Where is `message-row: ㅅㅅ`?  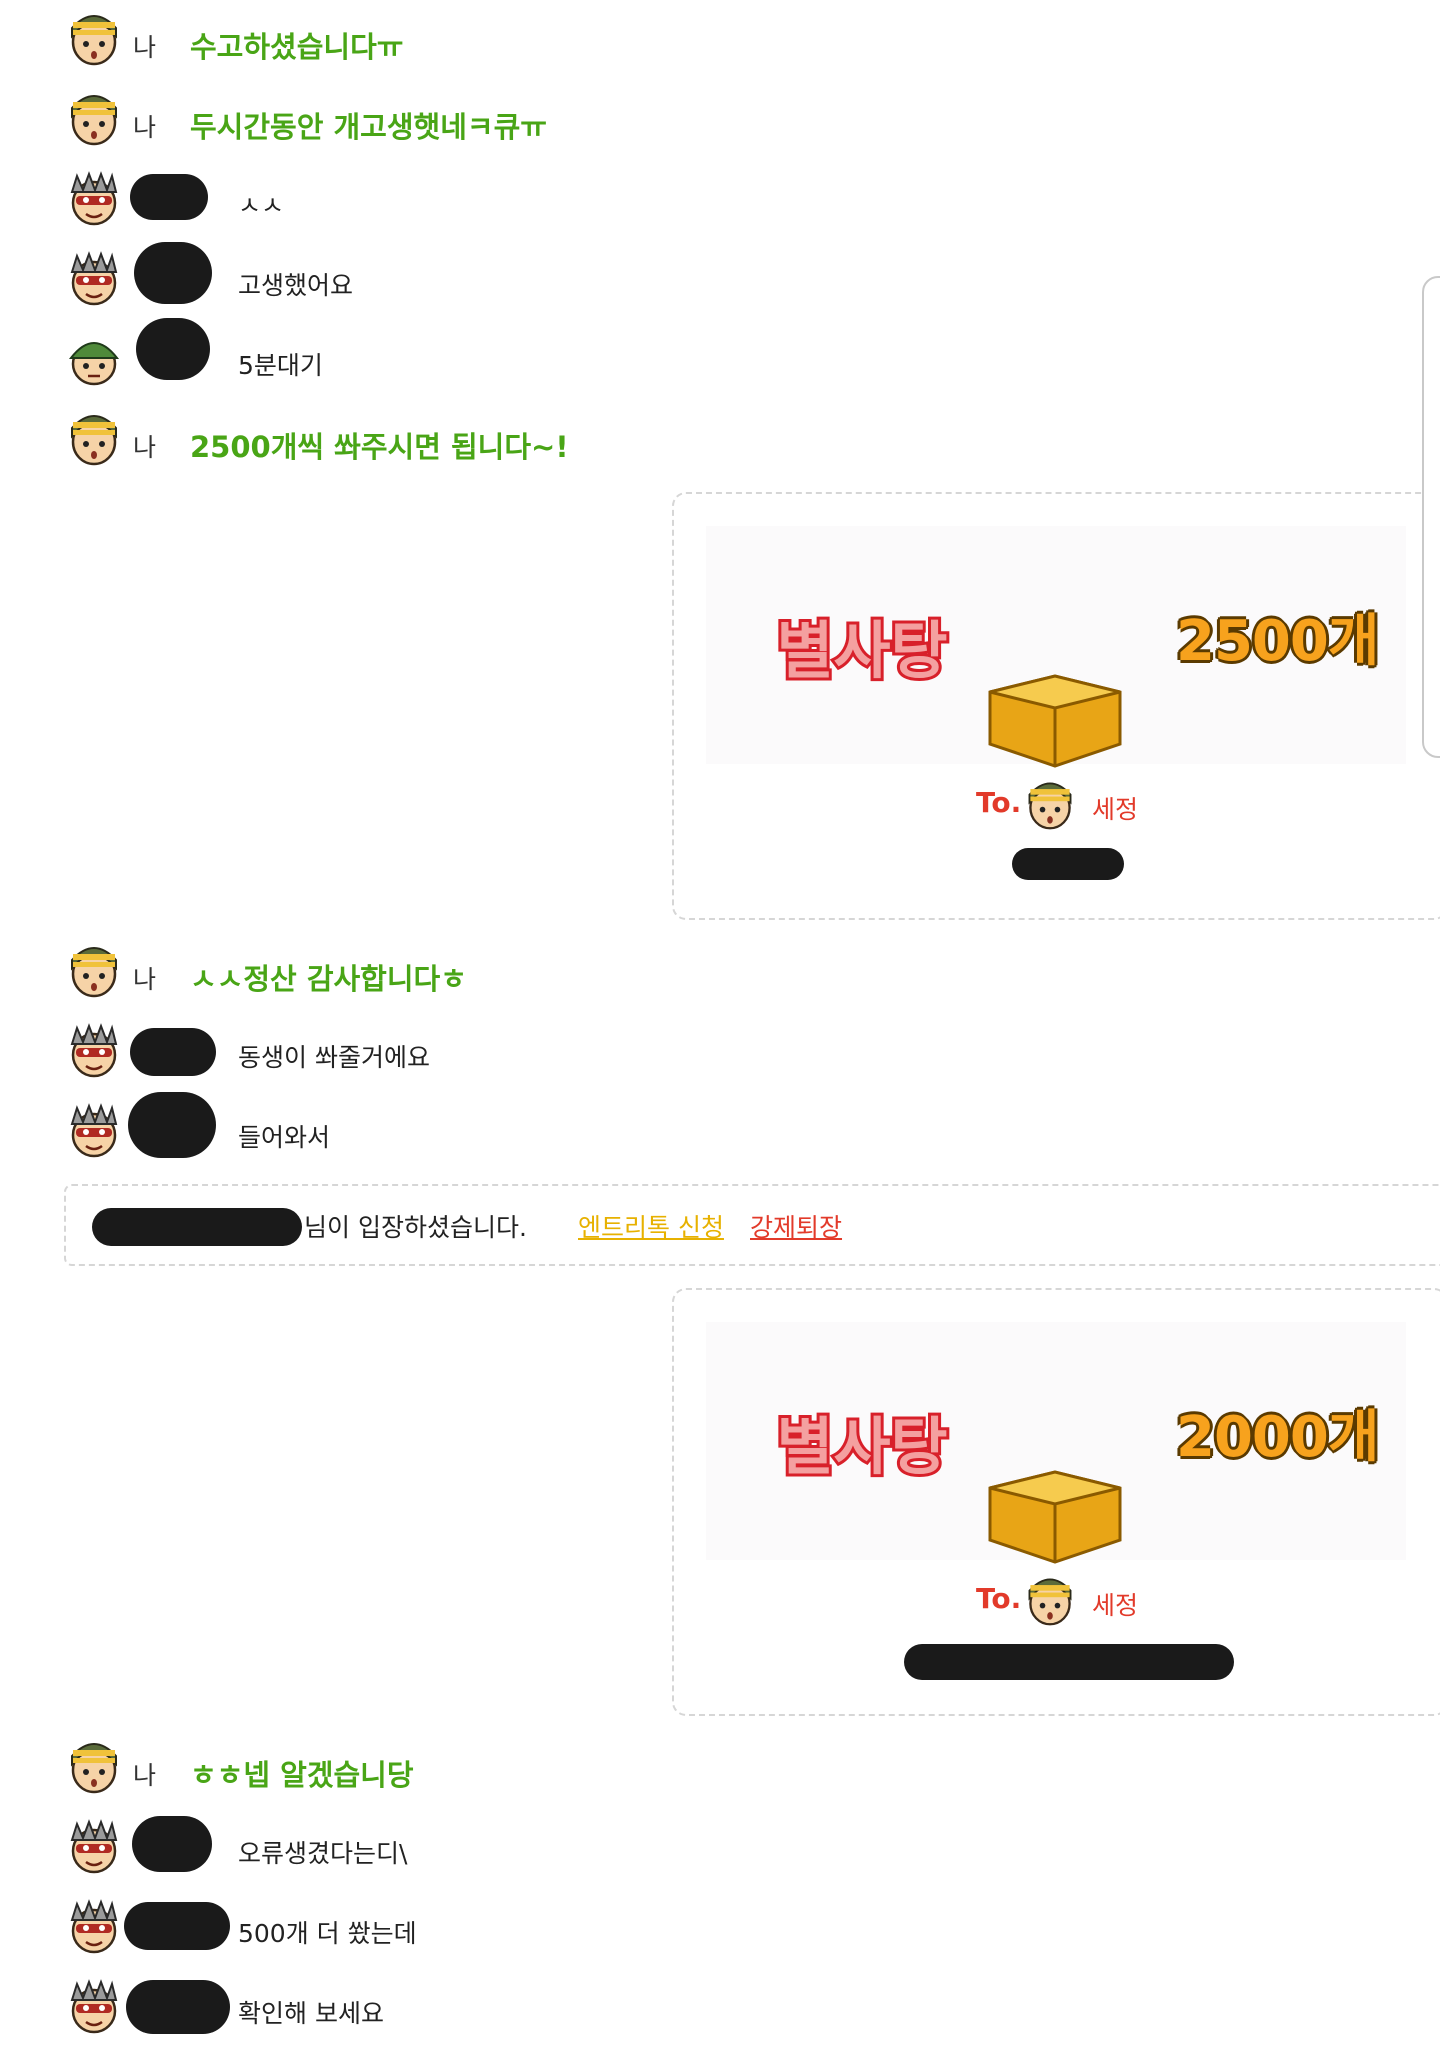 message-row: ㅅㅅ is located at coordinates (720, 203).